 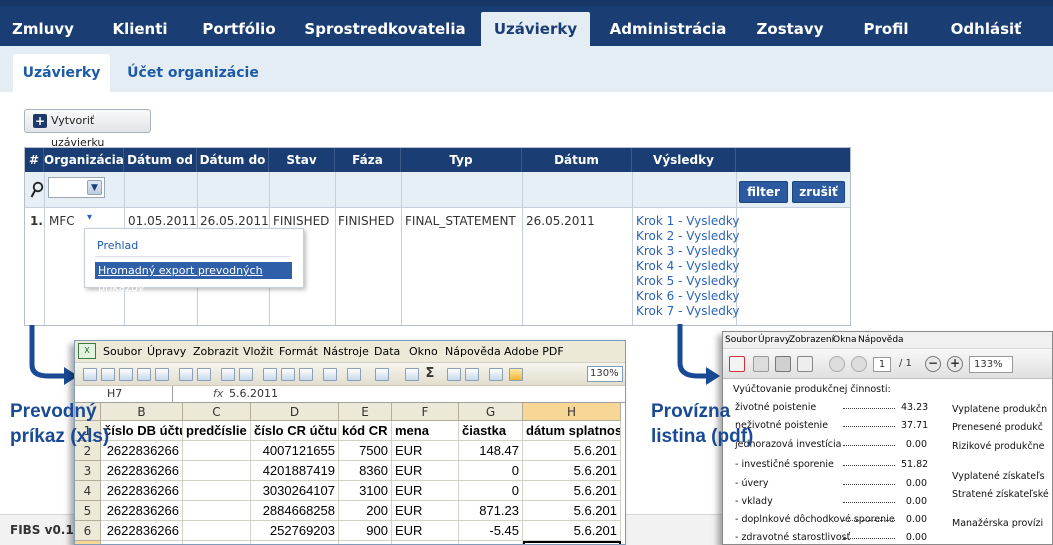 What do you see at coordinates (741, 340) in the screenshot?
I see `pdf-menu-soubor: Soubor` at bounding box center [741, 340].